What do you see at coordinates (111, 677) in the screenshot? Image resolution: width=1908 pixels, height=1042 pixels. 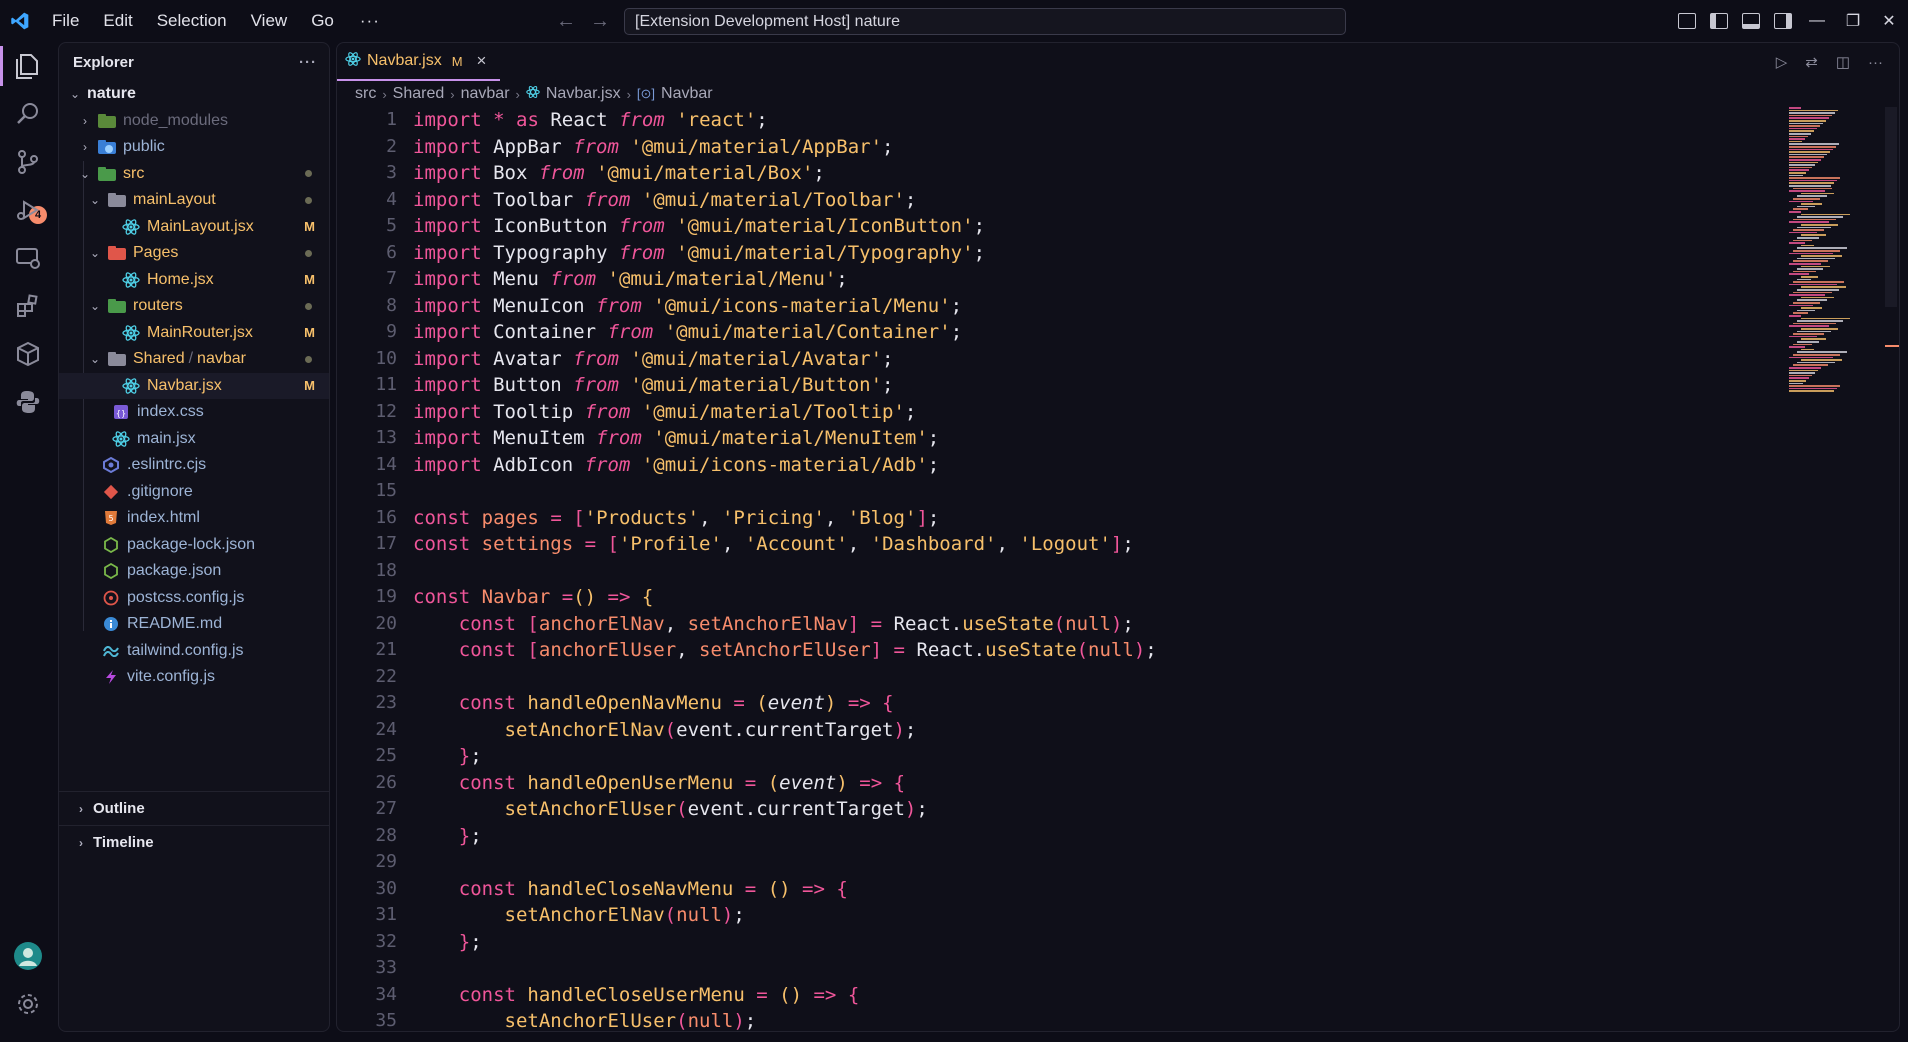 I see `vite-icon` at bounding box center [111, 677].